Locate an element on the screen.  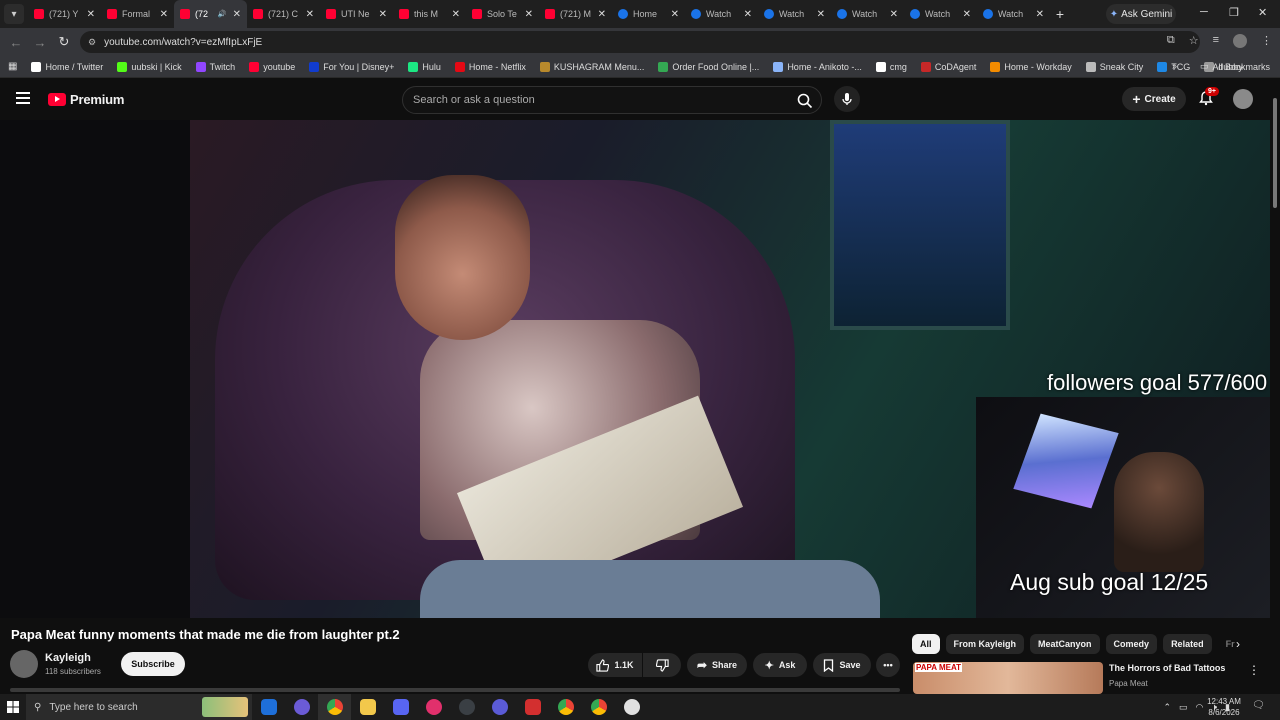
bookmark-item: uubski | Kick is located at coordinates (149, 66).